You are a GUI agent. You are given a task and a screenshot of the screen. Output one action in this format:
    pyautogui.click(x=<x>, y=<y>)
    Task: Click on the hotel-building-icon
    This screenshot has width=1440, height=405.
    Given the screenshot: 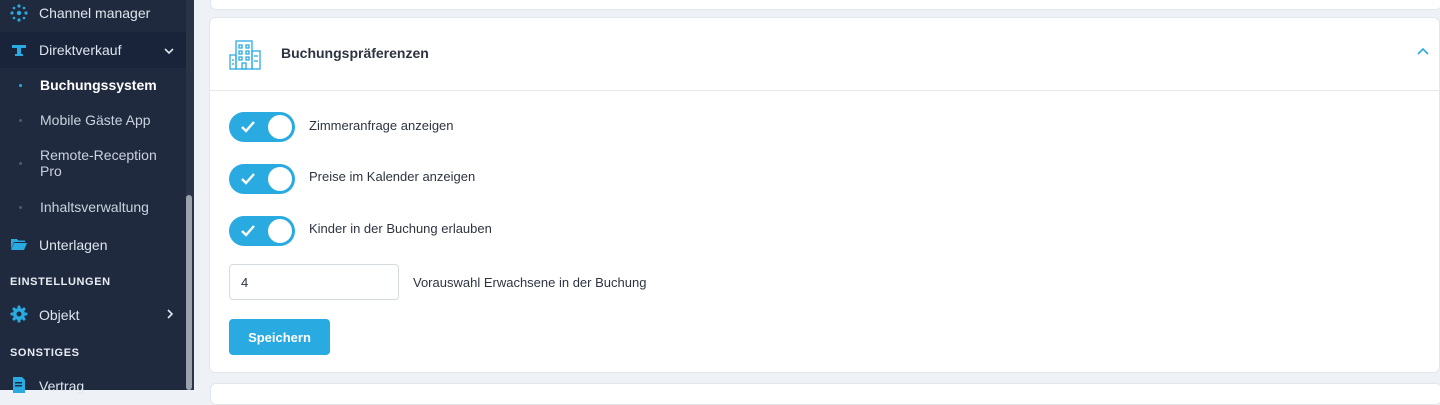 What is the action you would take?
    pyautogui.click(x=245, y=55)
    